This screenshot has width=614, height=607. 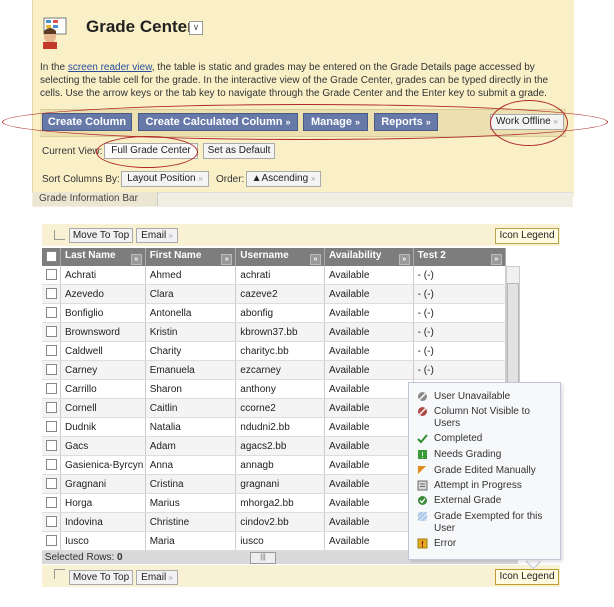 What do you see at coordinates (191, 313) in the screenshot?
I see `cell: Antonella` at bounding box center [191, 313].